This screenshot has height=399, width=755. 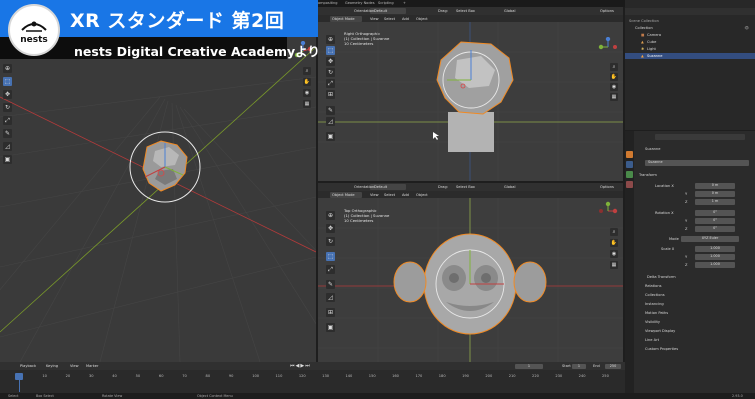 What do you see at coordinates (52, 366) in the screenshot?
I see `timeline-menu-keying: Keying` at bounding box center [52, 366].